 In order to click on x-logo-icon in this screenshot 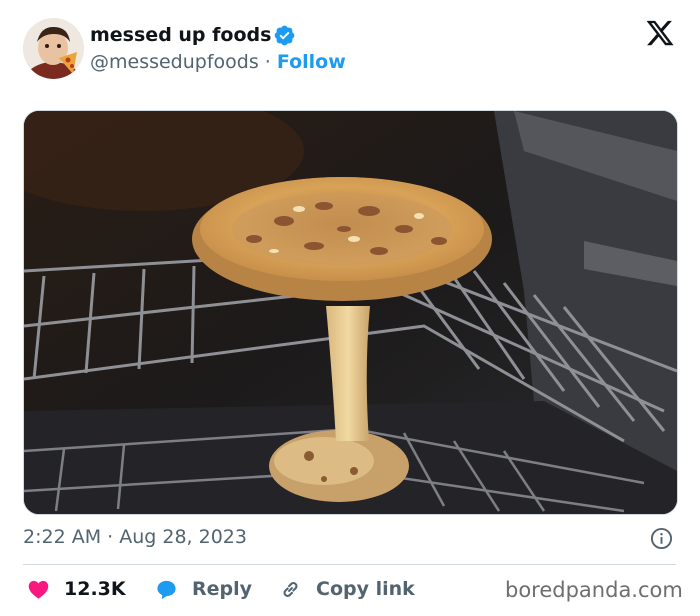, I will do `click(660, 33)`.